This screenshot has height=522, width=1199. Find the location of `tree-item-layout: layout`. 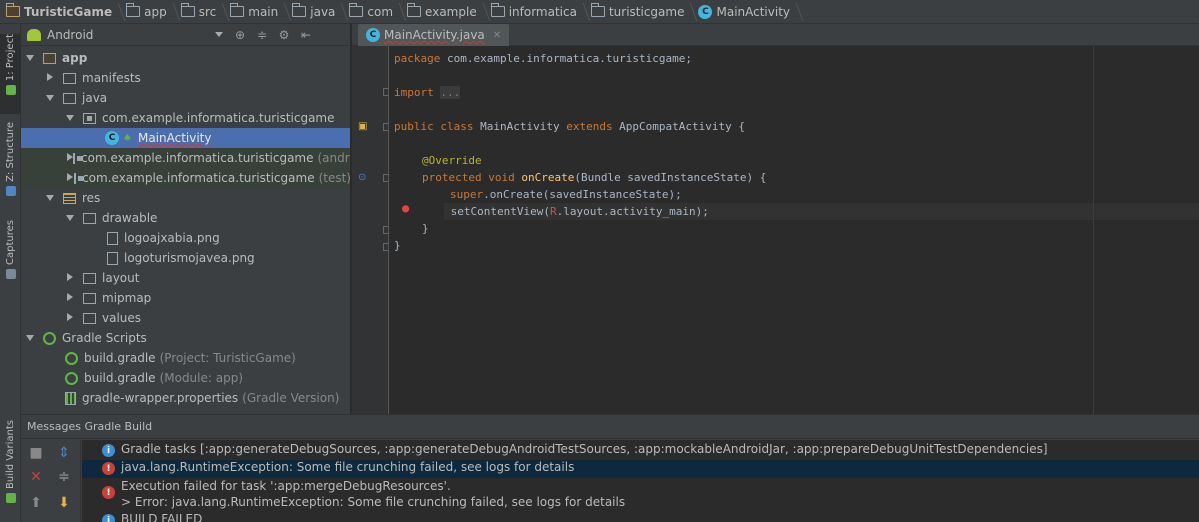

tree-item-layout: layout is located at coordinates (185, 278).